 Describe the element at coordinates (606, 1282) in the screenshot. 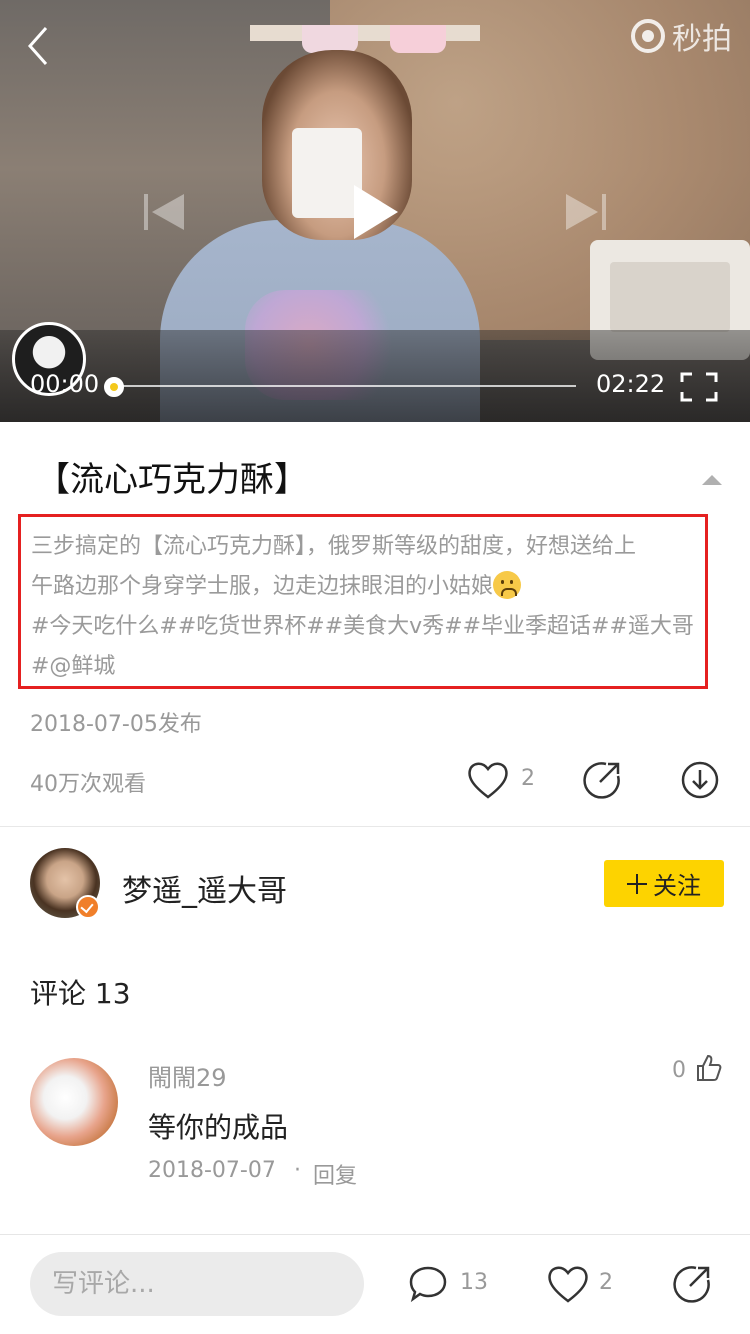

I see `bottom-like-count: 2` at that location.